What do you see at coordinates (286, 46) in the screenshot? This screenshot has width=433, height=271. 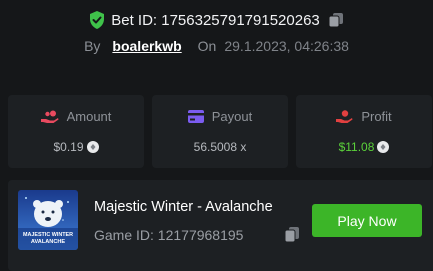 I see `bet-date: 29.1.2023, 04:26:38` at bounding box center [286, 46].